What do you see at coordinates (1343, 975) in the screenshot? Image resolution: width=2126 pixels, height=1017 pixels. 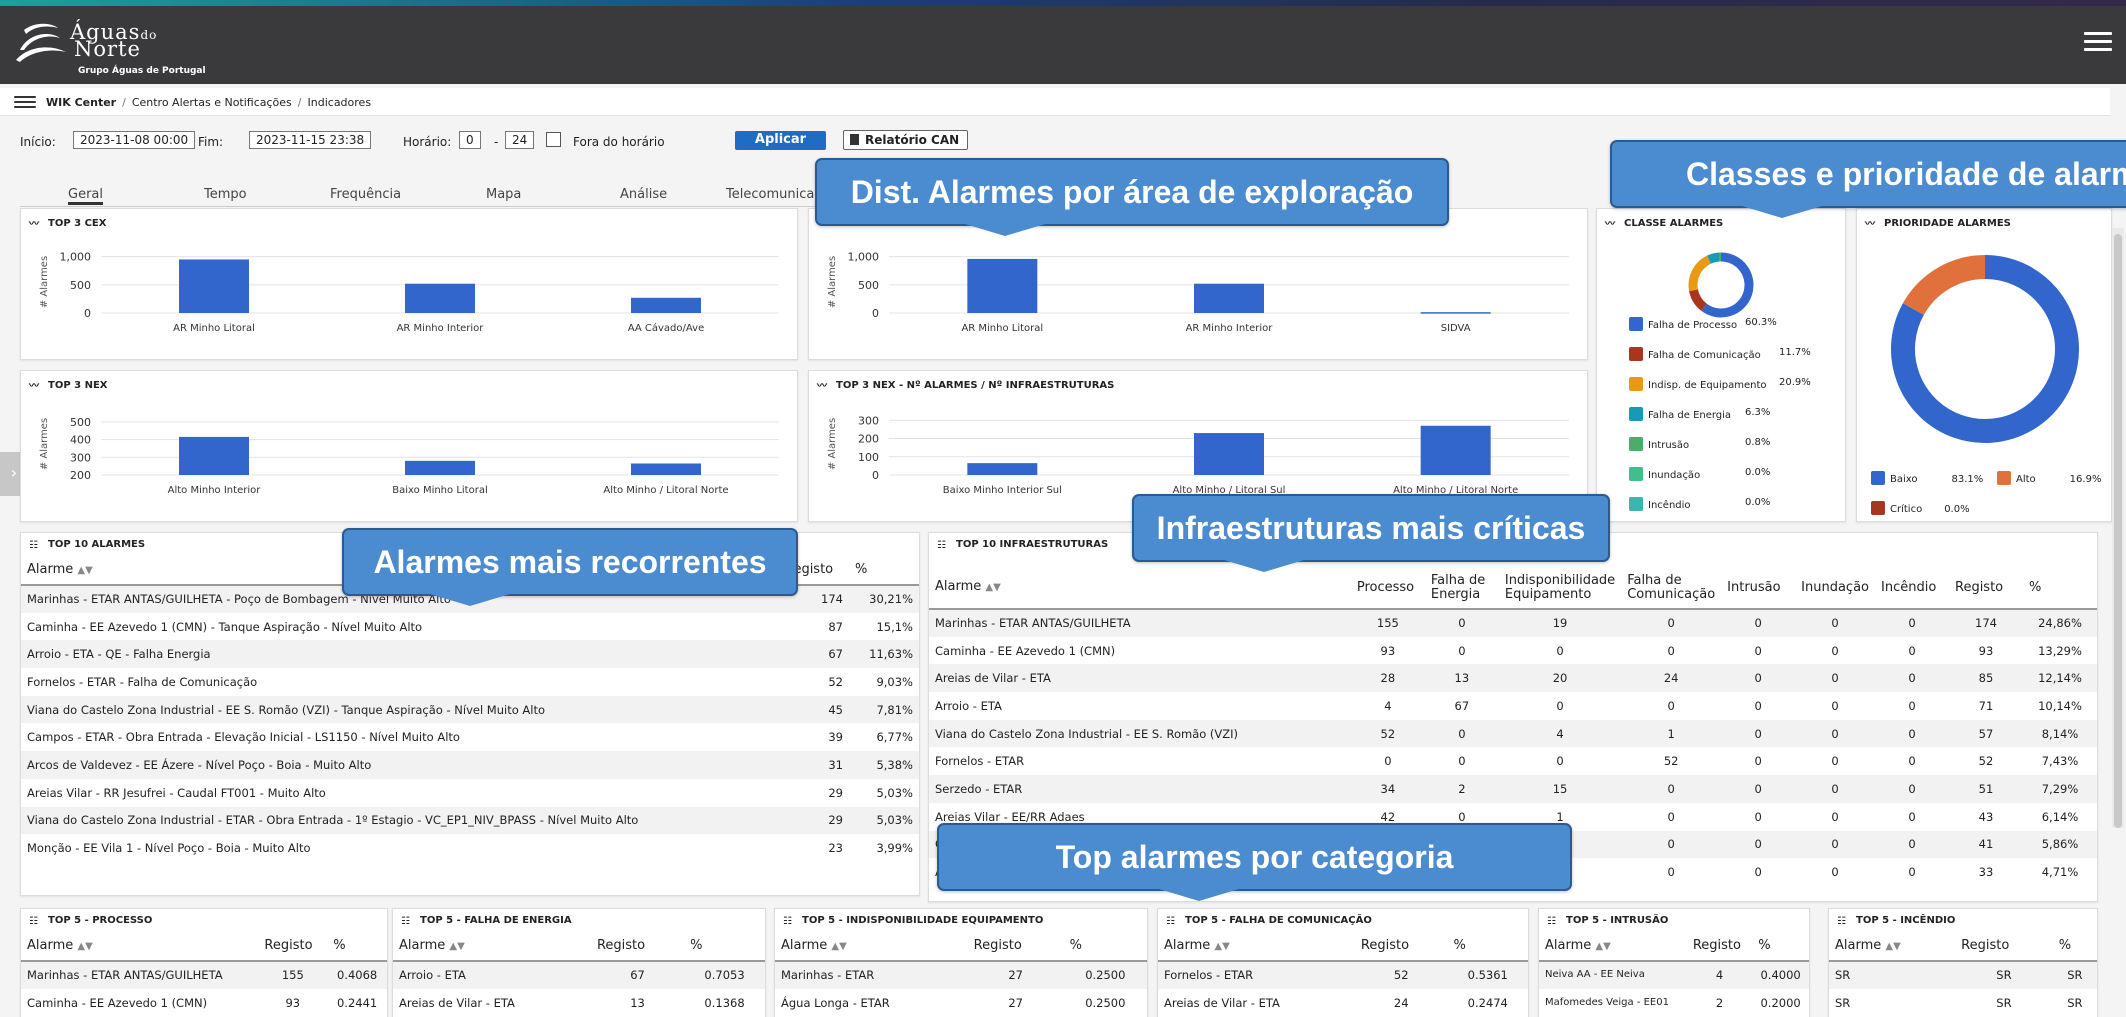 I see `table-row: Fornelos - ETAR 52 0.5361` at bounding box center [1343, 975].